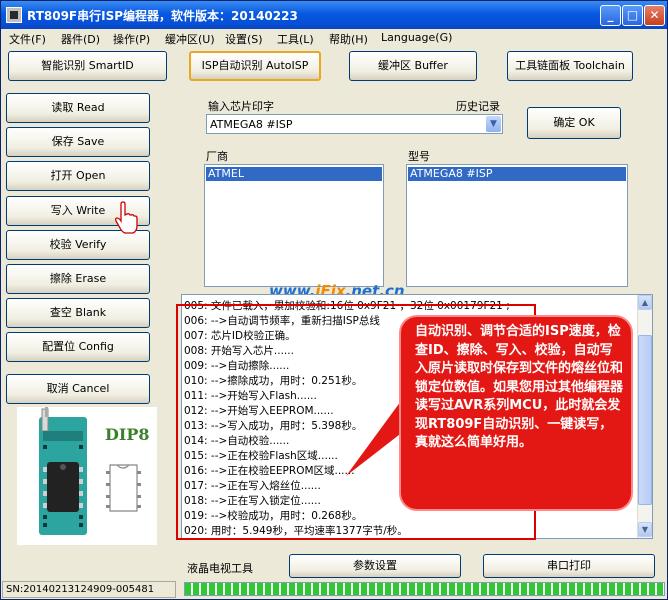 This screenshot has width=668, height=600. Describe the element at coordinates (78, 347) in the screenshot. I see `config-button: 配置位 Config` at that location.